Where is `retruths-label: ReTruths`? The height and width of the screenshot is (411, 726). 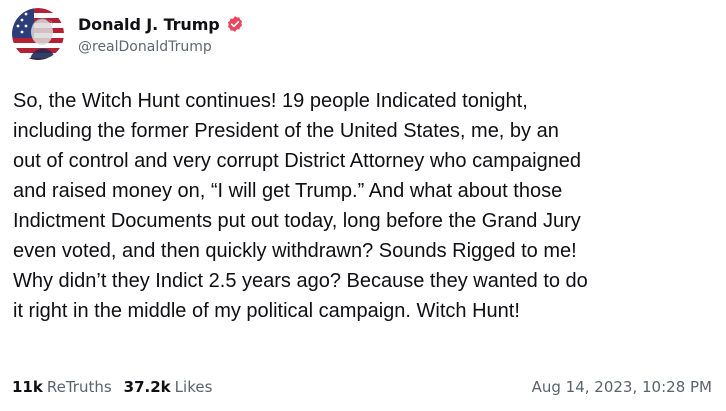
retruths-label: ReTruths is located at coordinates (79, 387).